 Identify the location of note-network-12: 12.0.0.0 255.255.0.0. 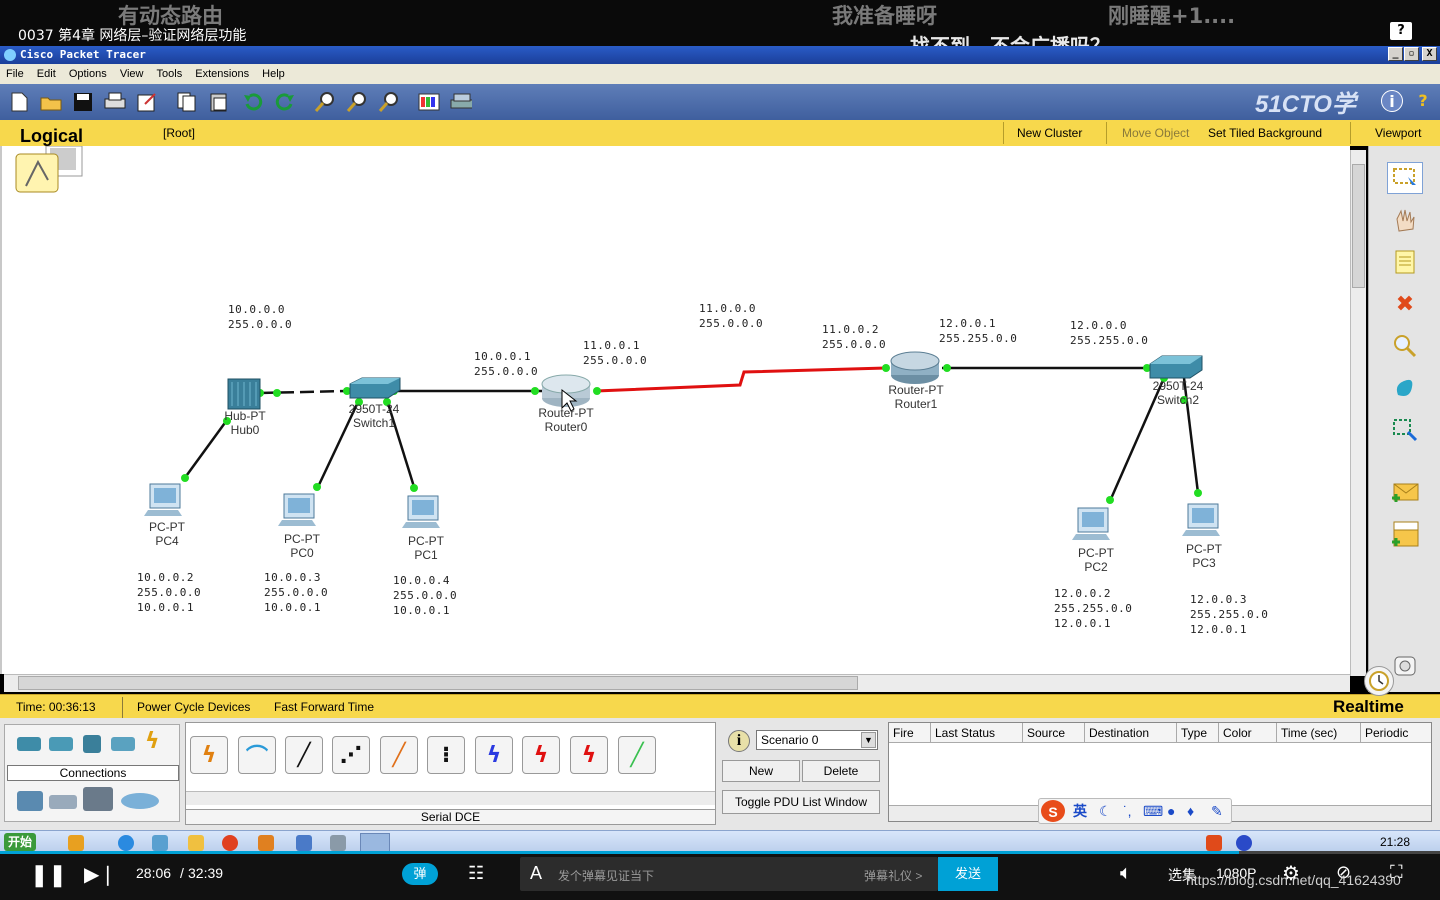
(1109, 333).